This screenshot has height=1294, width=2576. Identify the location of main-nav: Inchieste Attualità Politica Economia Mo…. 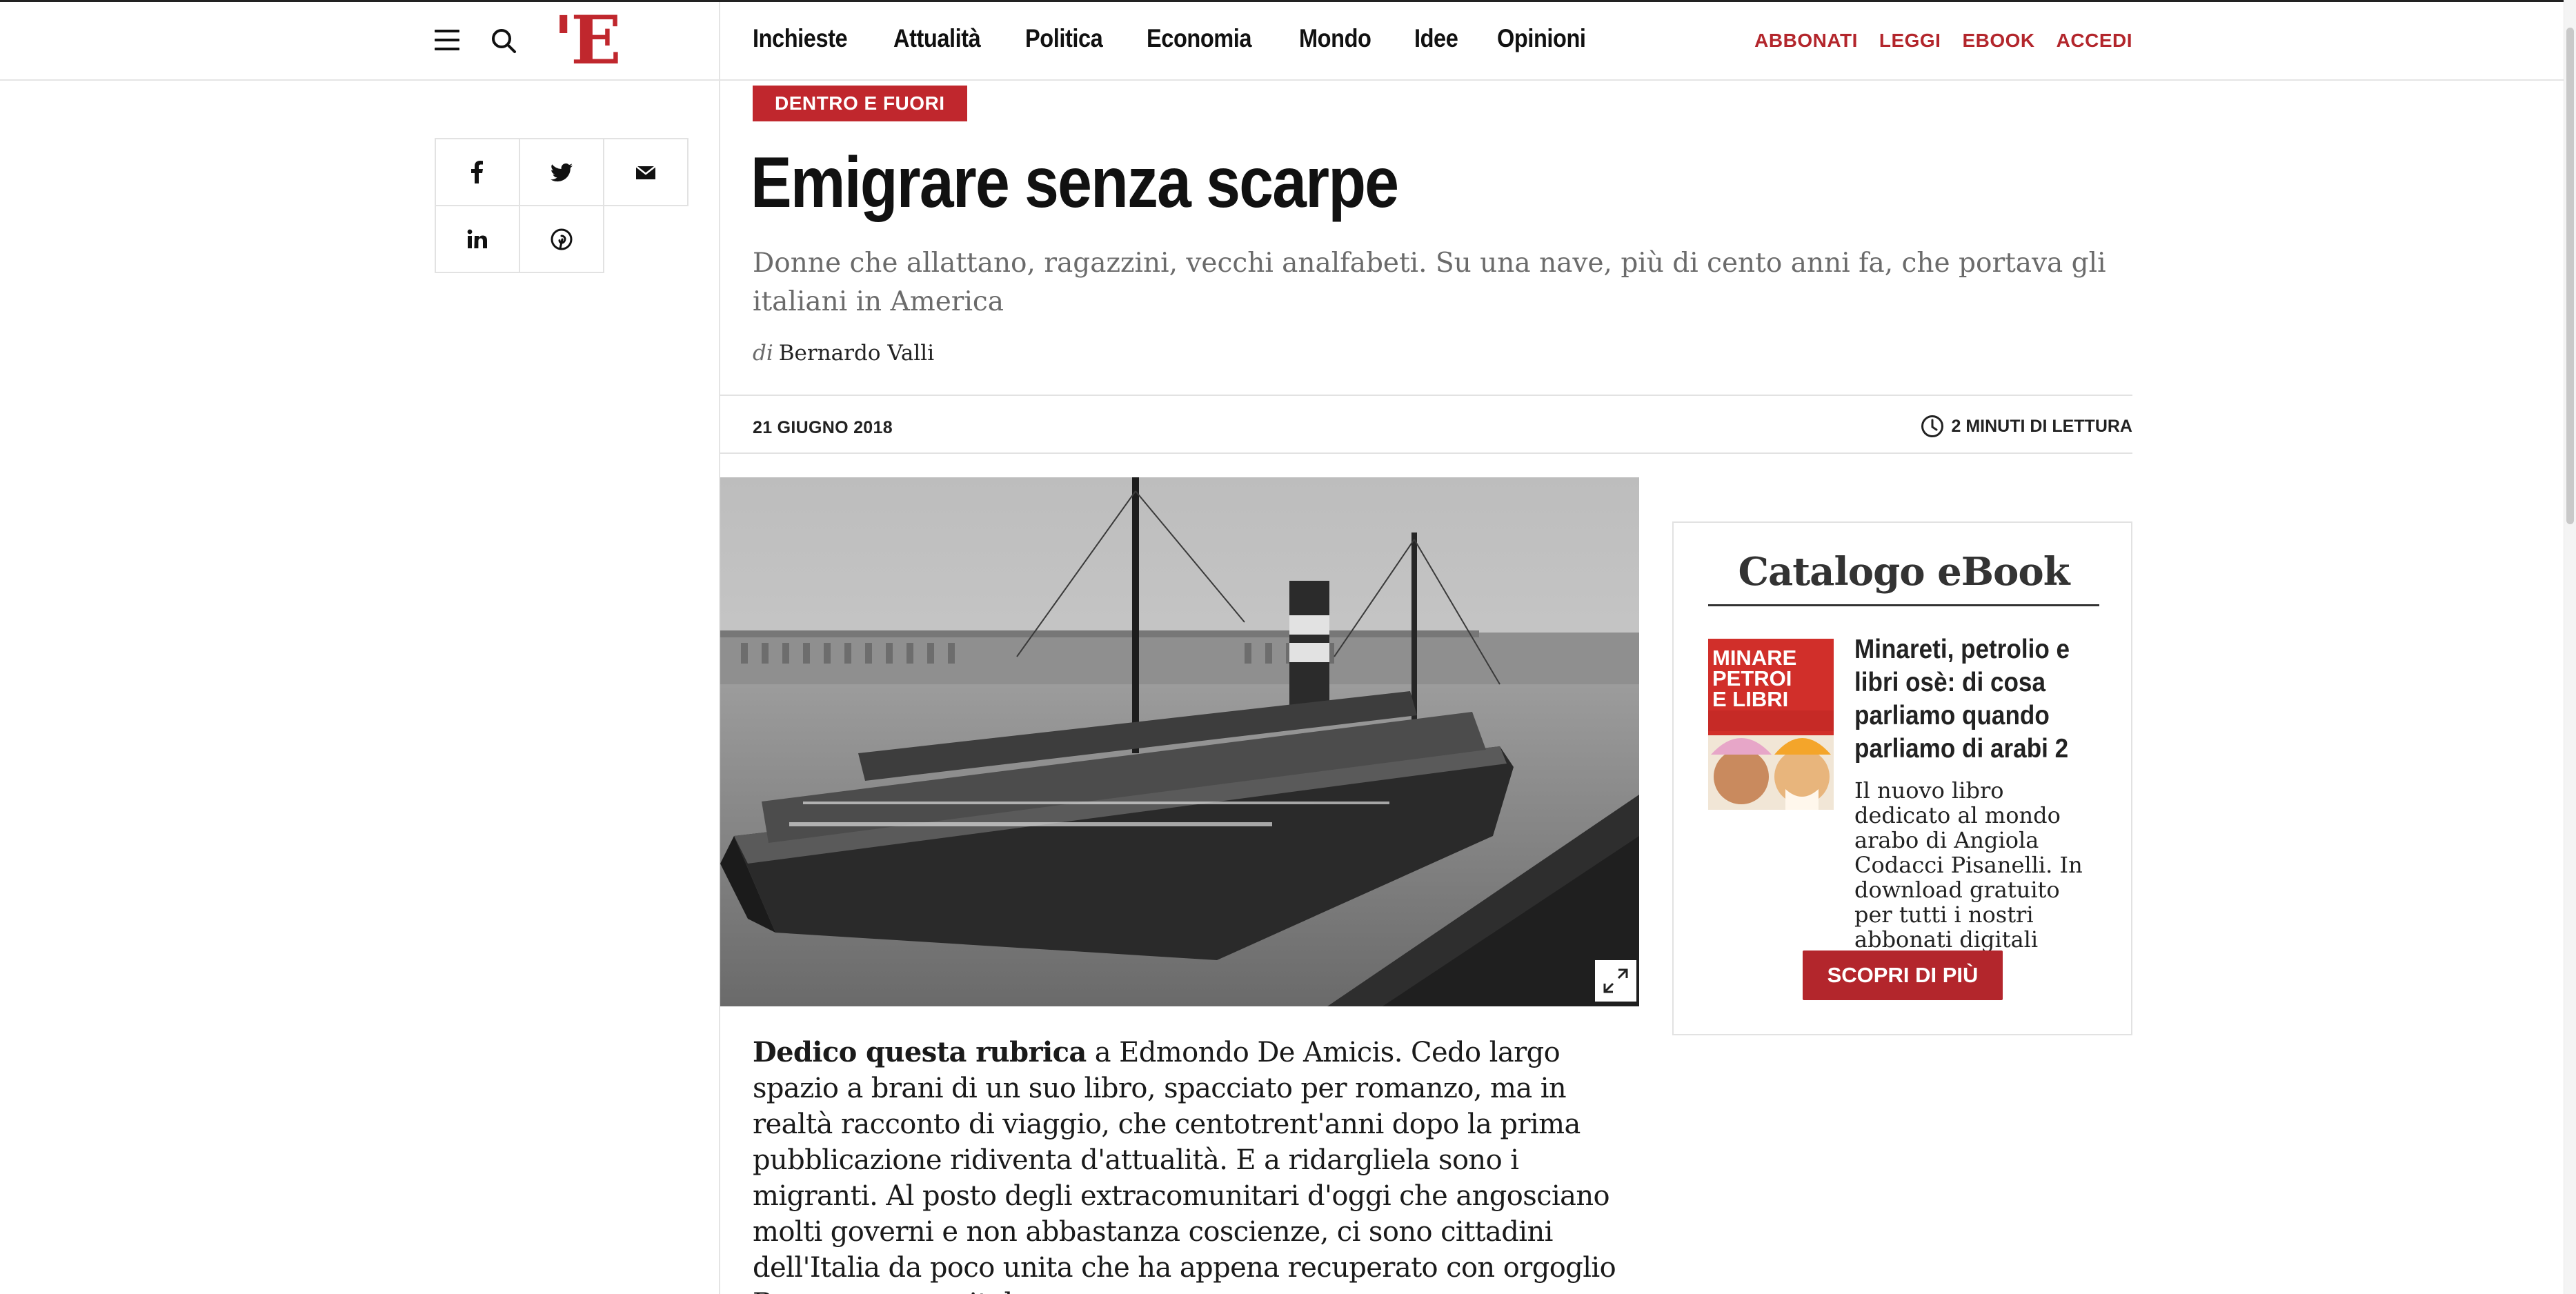
(1175, 38).